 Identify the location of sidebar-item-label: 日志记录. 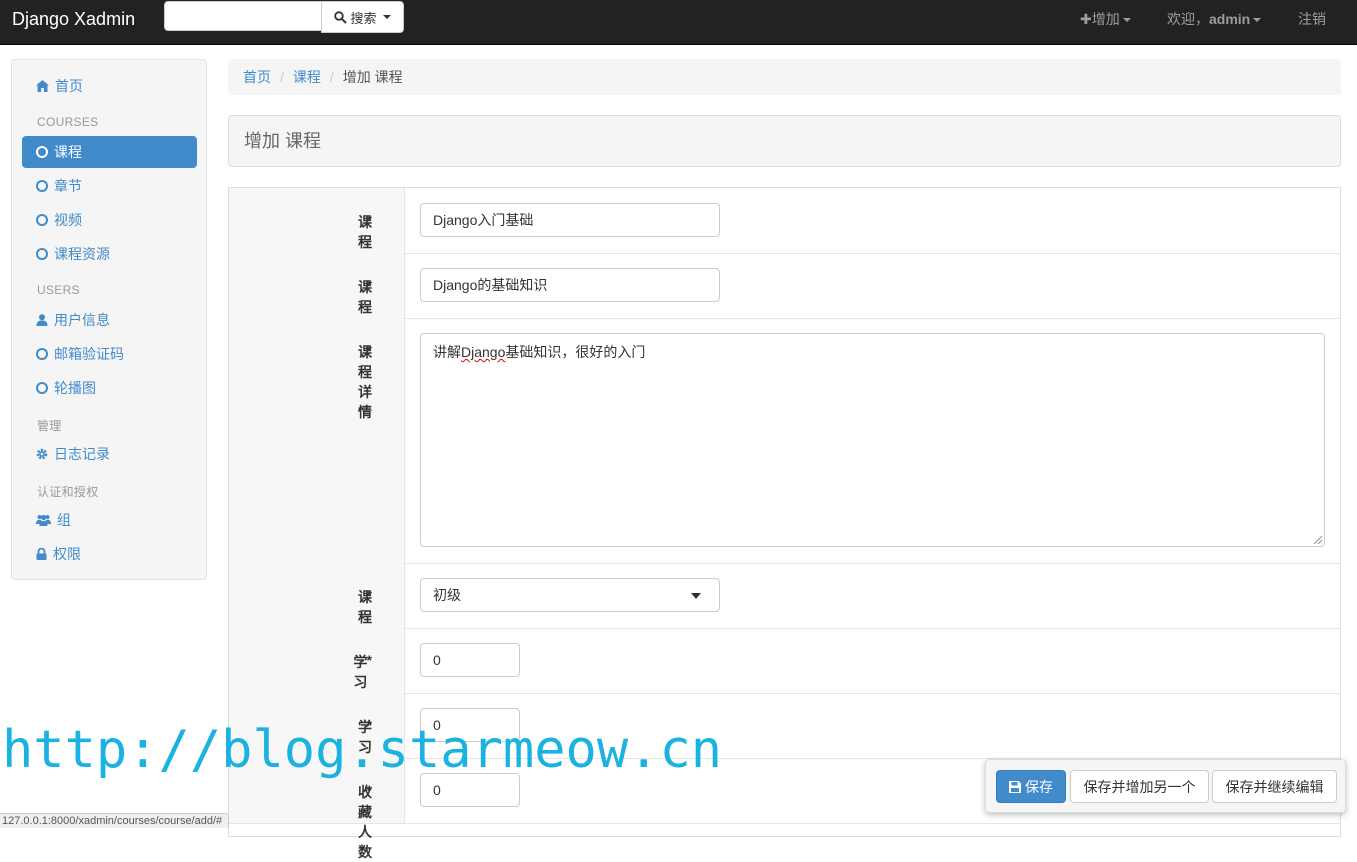
(82, 454).